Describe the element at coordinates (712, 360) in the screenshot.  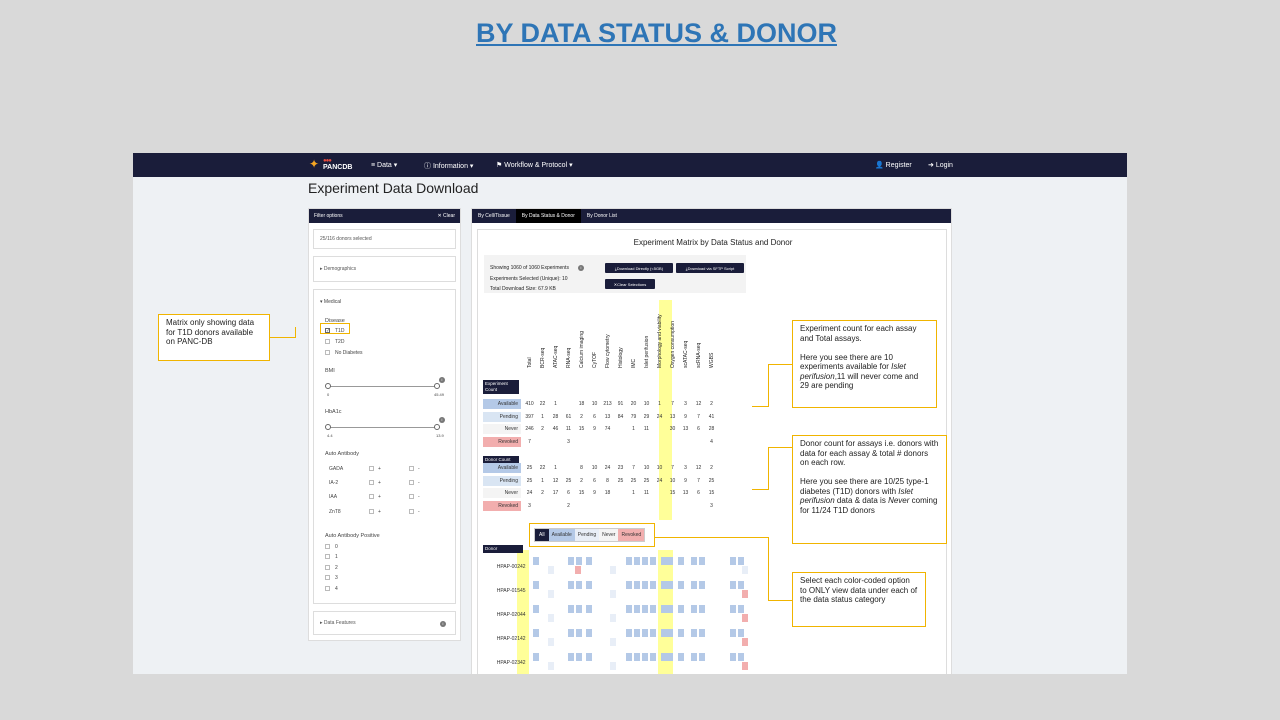
I see `assay-column-header: WGBS` at that location.